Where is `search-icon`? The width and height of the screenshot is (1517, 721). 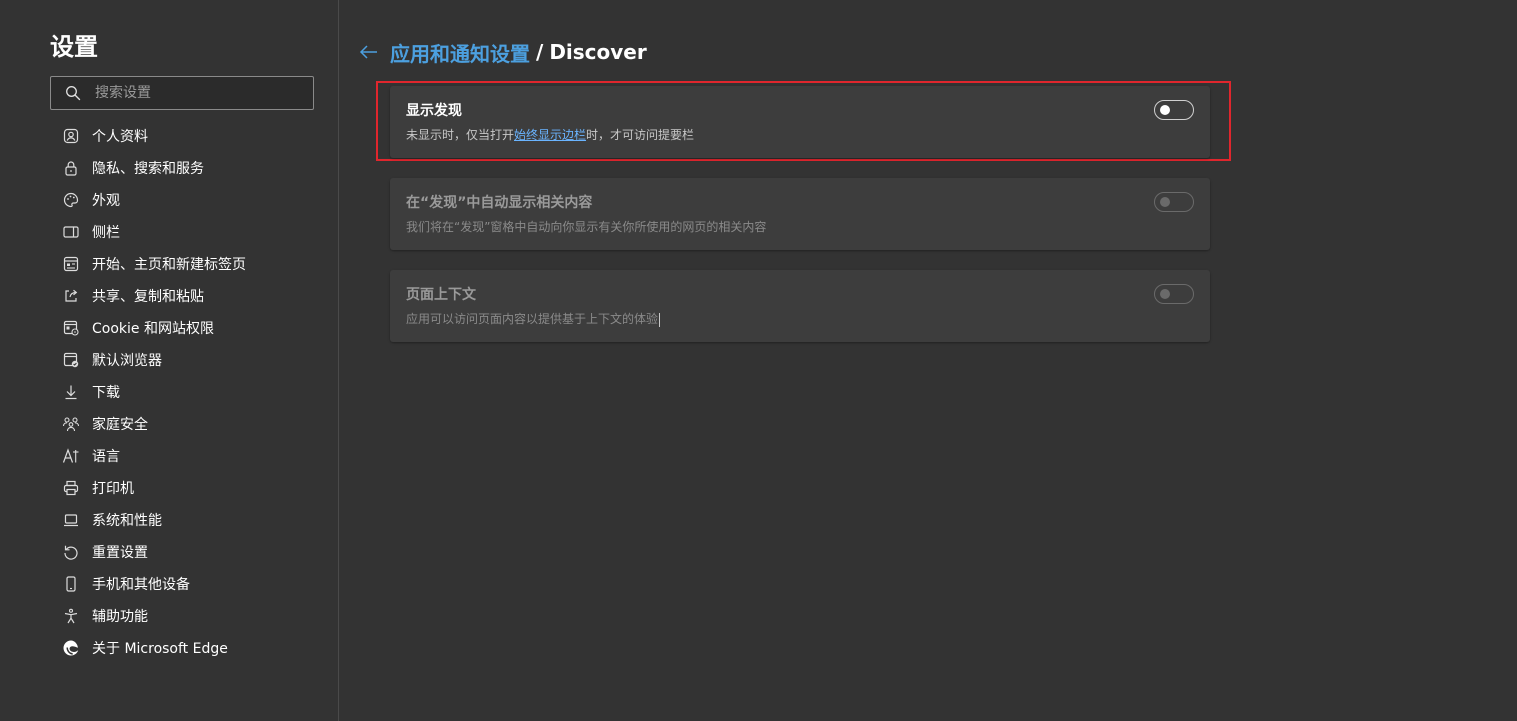
search-icon is located at coordinates (73, 93).